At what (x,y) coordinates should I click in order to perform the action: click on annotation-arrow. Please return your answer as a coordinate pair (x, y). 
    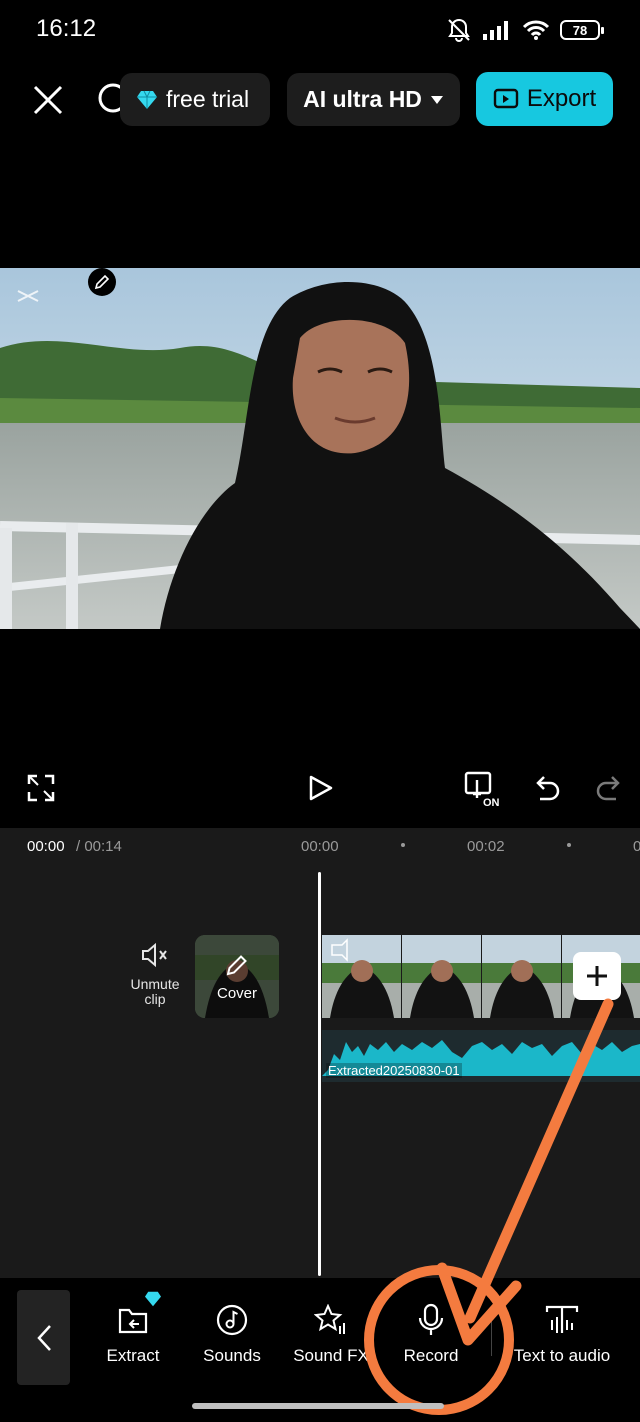
    Looking at the image, I should click on (525, 1172).